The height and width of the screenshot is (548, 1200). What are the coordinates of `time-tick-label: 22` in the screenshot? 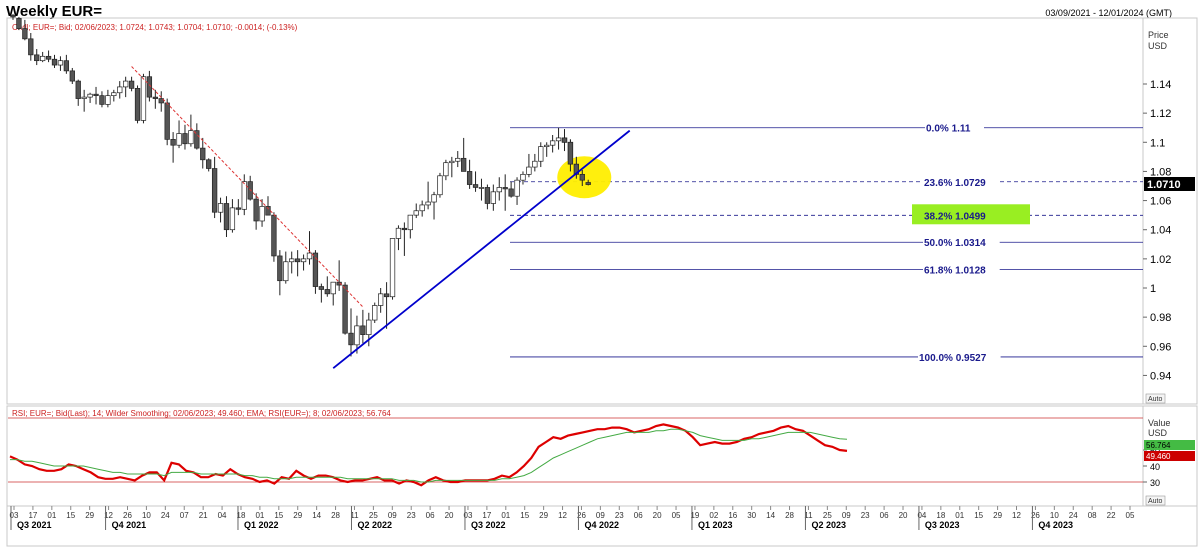 It's located at (1111, 515).